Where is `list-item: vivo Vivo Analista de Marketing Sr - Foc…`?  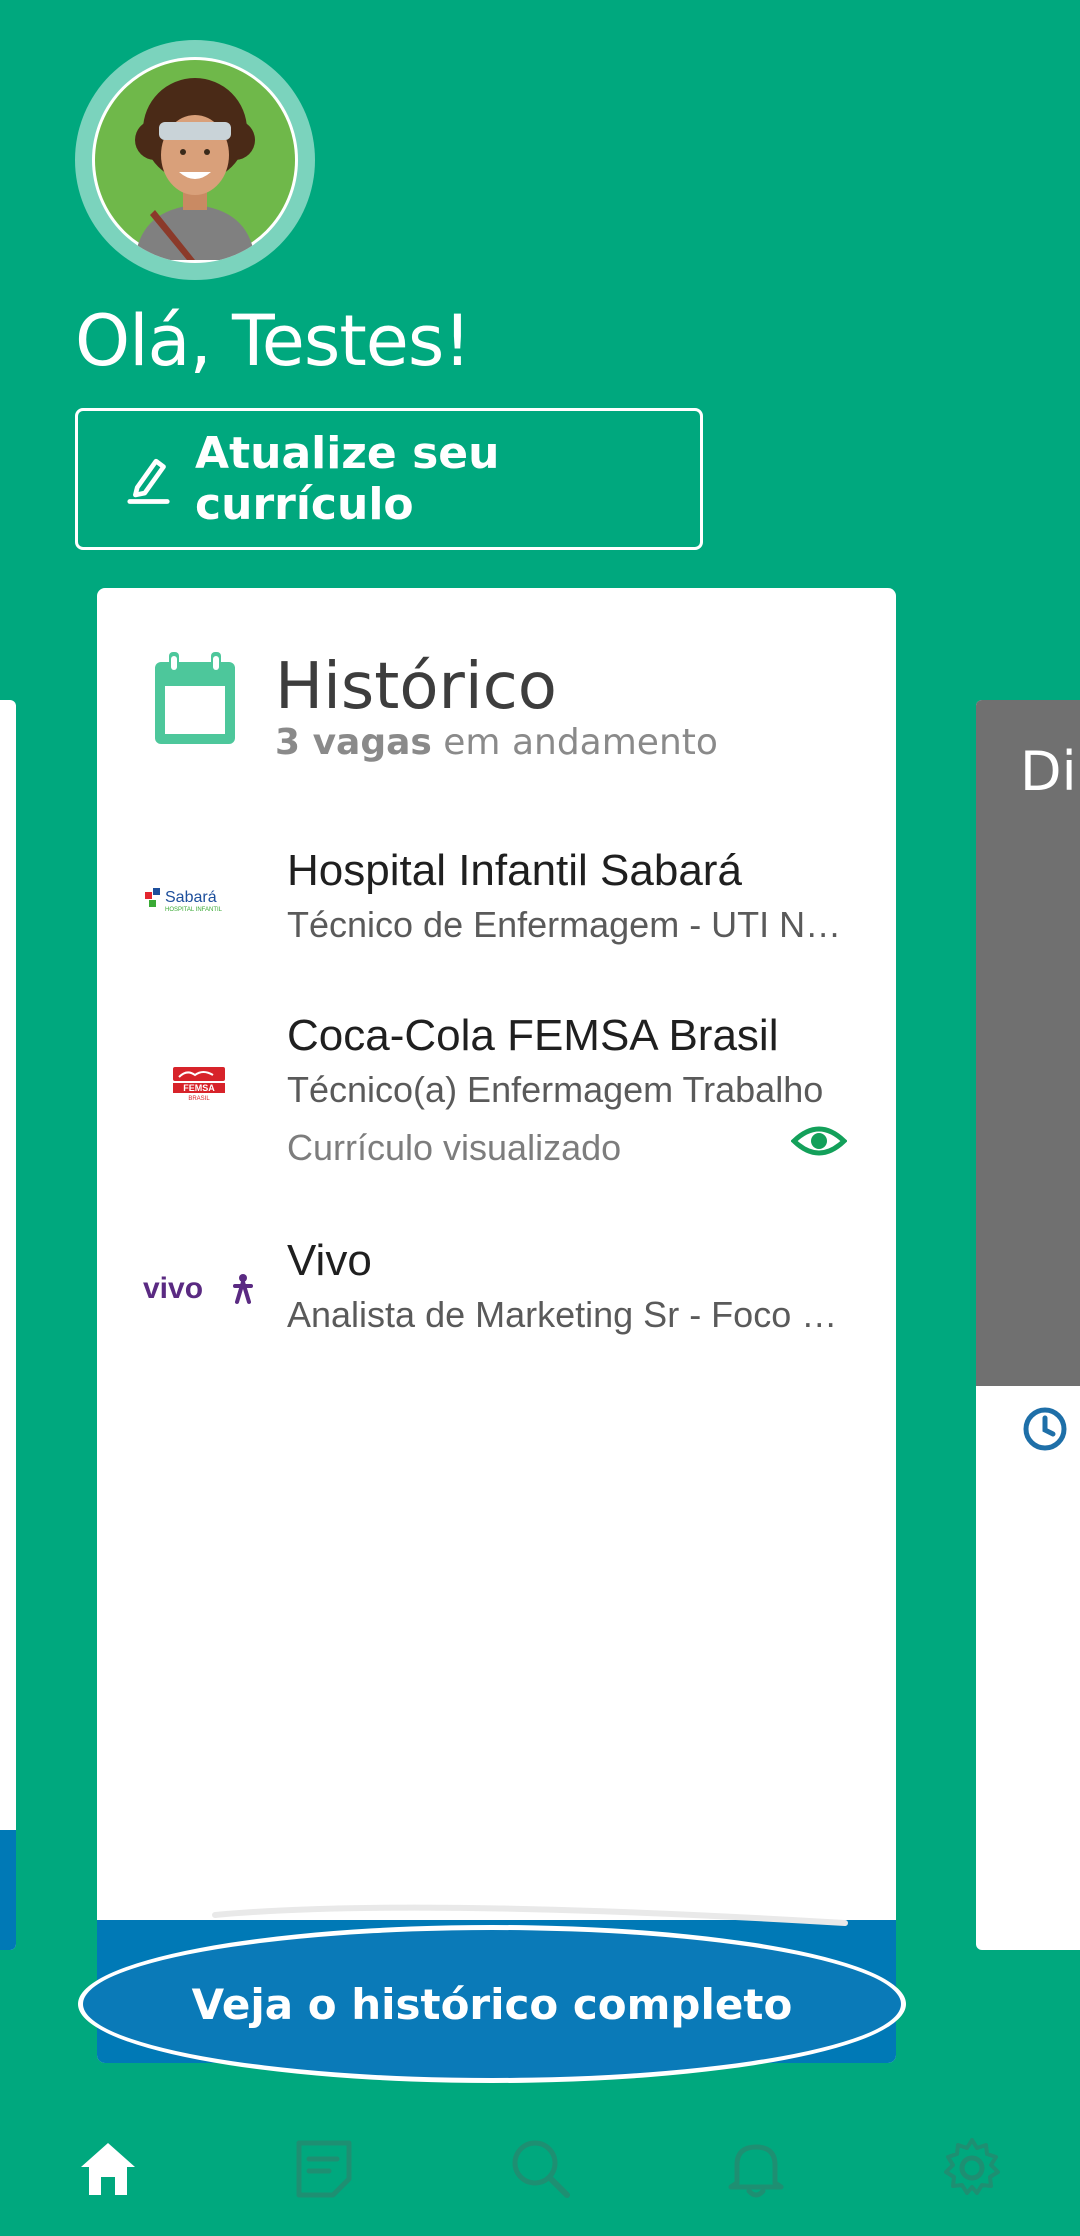
list-item: vivo Vivo Analista de Marketing Sr - Foc… is located at coordinates (496, 1293).